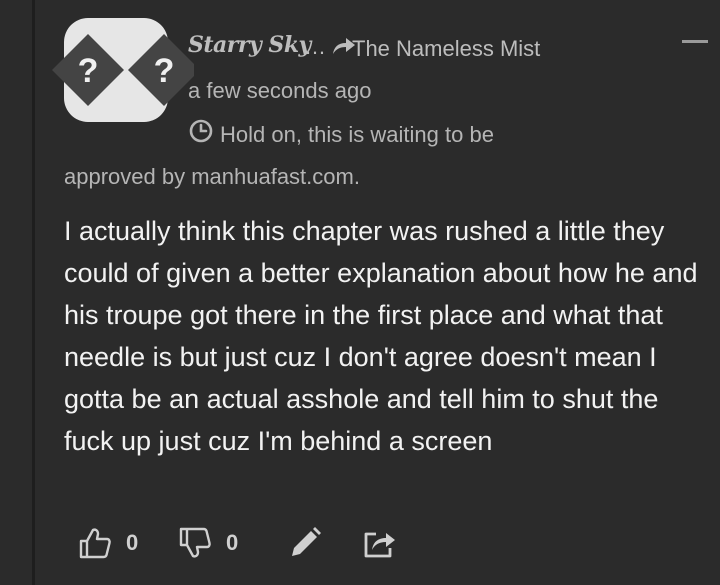 The image size is (720, 585). What do you see at coordinates (132, 542) in the screenshot?
I see `upvote-count: 0` at bounding box center [132, 542].